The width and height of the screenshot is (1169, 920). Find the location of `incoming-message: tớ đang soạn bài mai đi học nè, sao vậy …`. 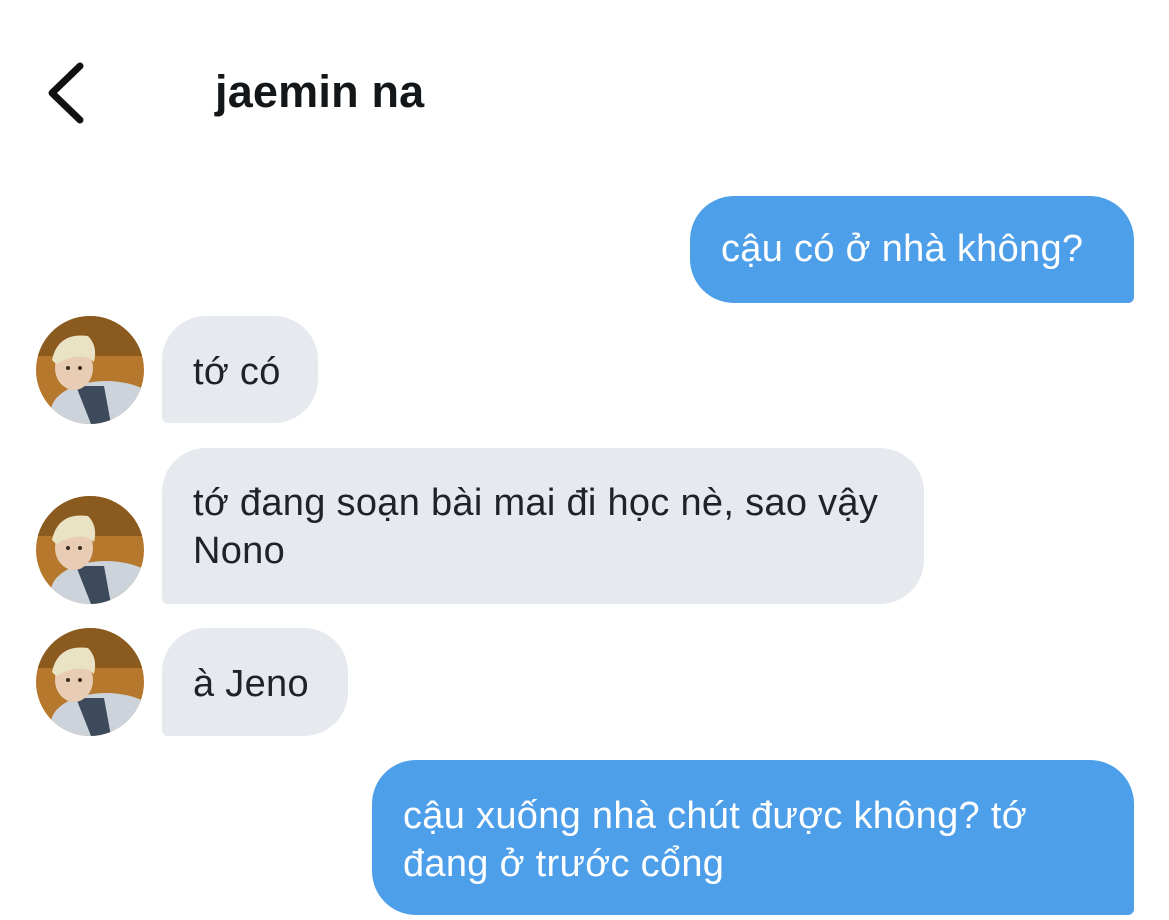

incoming-message: tớ đang soạn bài mai đi học nè, sao vậy … is located at coordinates (543, 526).